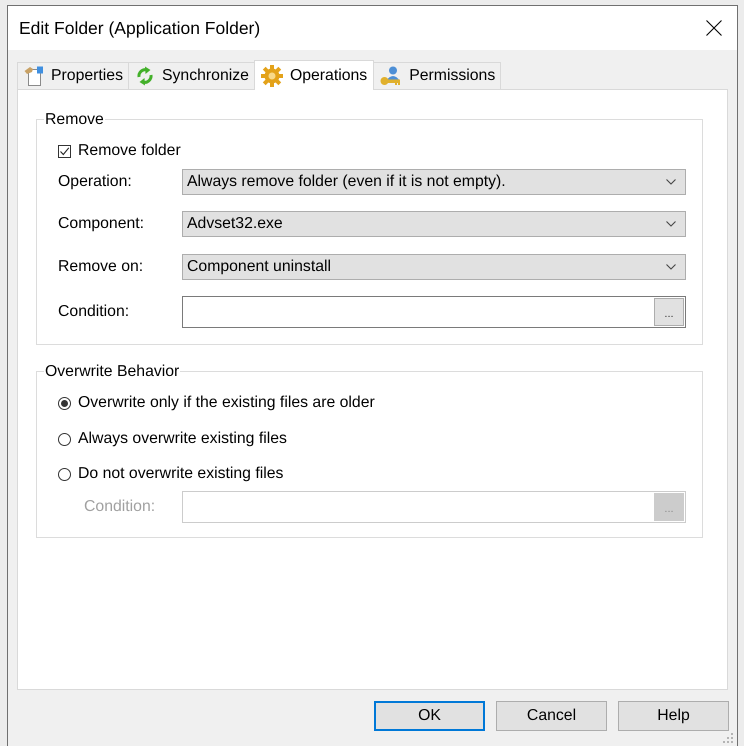 Image resolution: width=744 pixels, height=746 pixels. Describe the element at coordinates (101, 267) in the screenshot. I see `field-label: Remove on:` at that location.